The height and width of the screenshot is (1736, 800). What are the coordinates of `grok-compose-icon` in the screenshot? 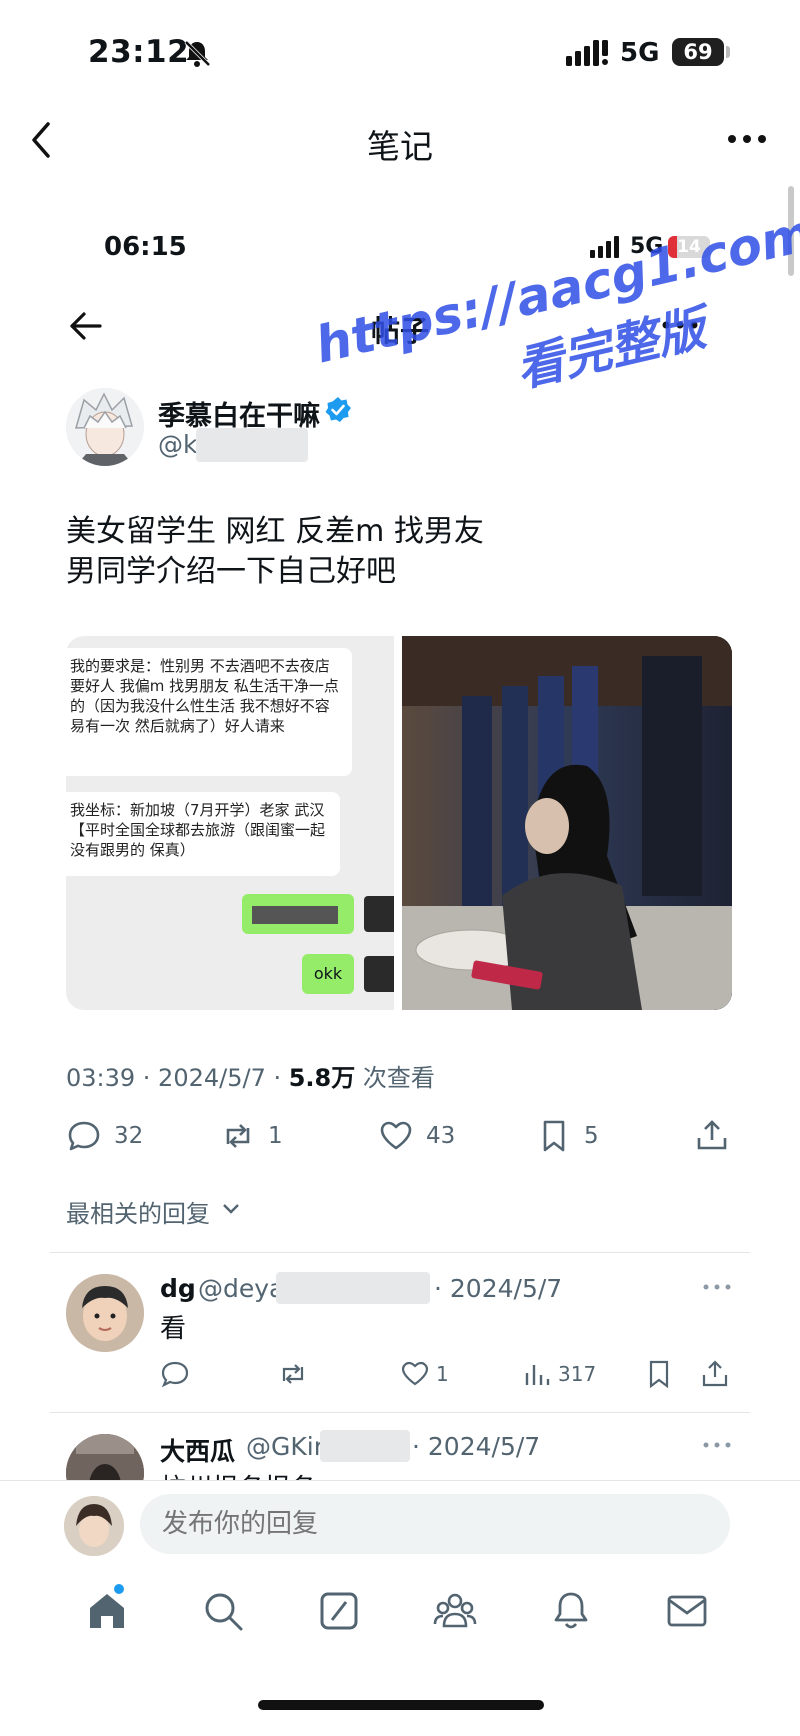 It's located at (339, 1611).